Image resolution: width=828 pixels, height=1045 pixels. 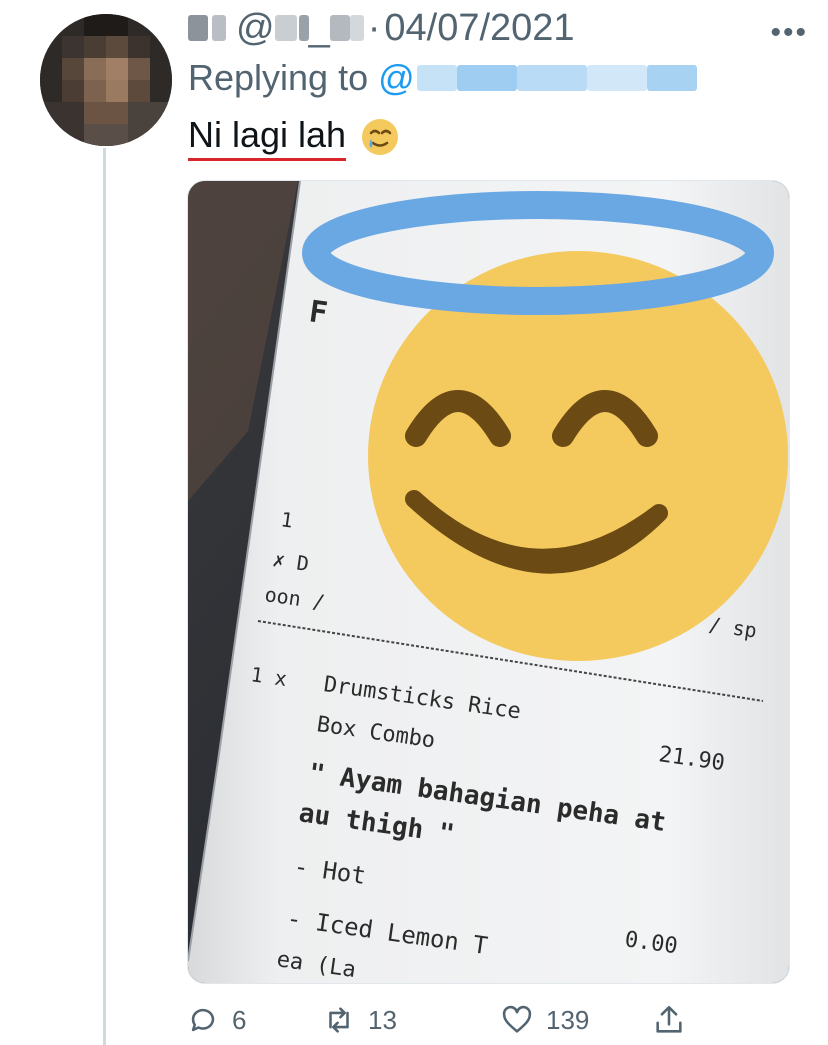 What do you see at coordinates (239, 1019) in the screenshot?
I see `reply-count: 6` at bounding box center [239, 1019].